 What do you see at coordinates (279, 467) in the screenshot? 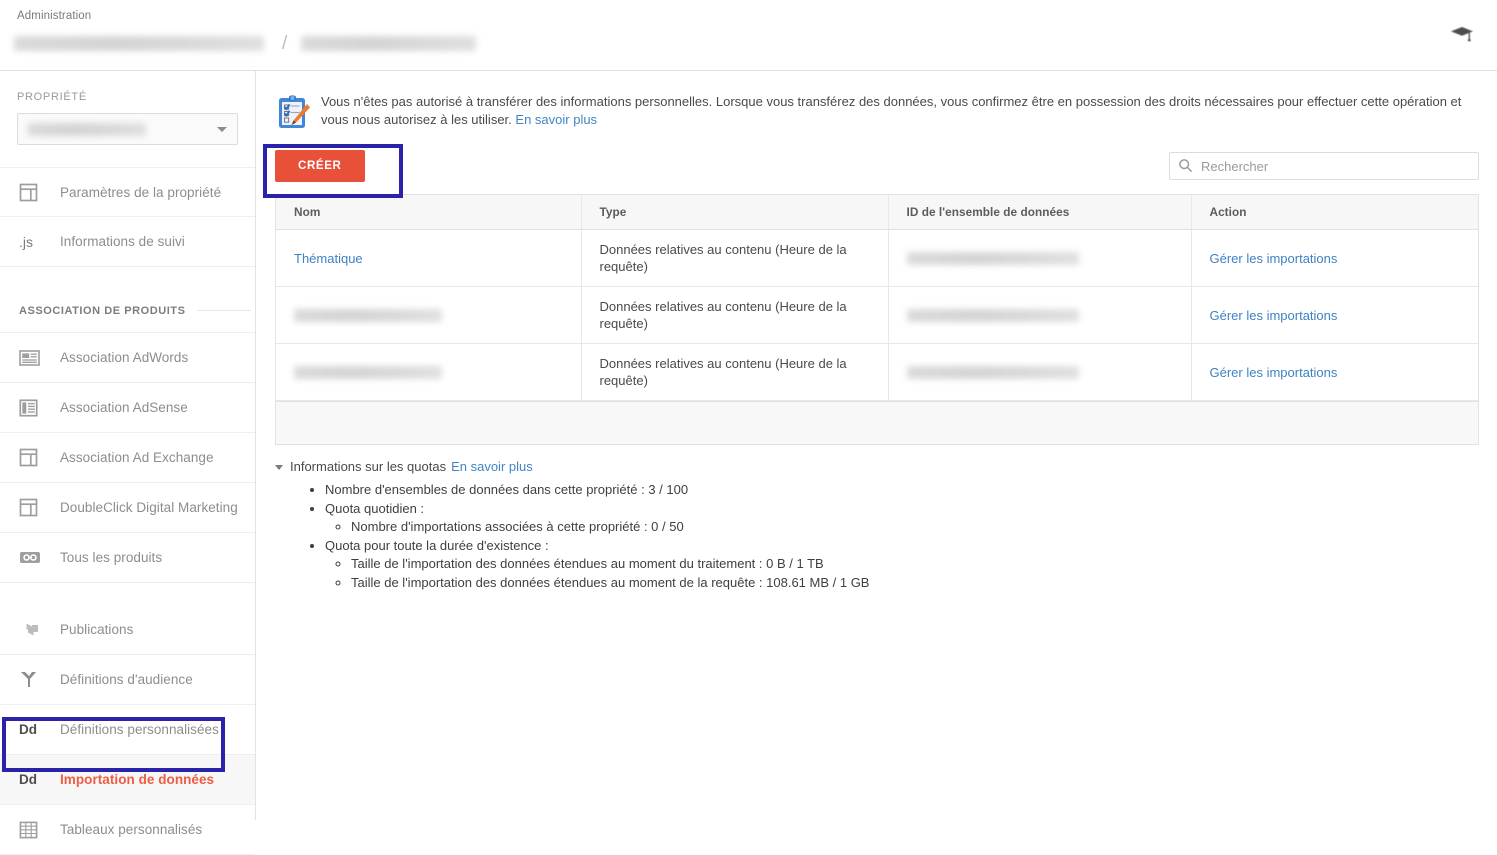
I see `collapse-triangle-icon` at bounding box center [279, 467].